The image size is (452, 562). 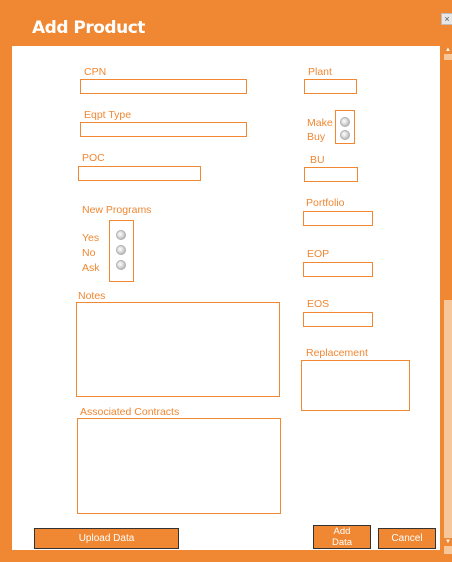 I want to click on eqpt-type-input, so click(x=163, y=129).